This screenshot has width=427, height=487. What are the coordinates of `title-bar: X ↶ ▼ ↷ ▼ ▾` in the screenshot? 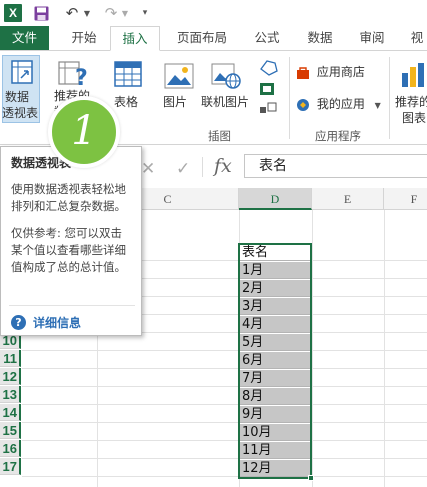 It's located at (213, 13).